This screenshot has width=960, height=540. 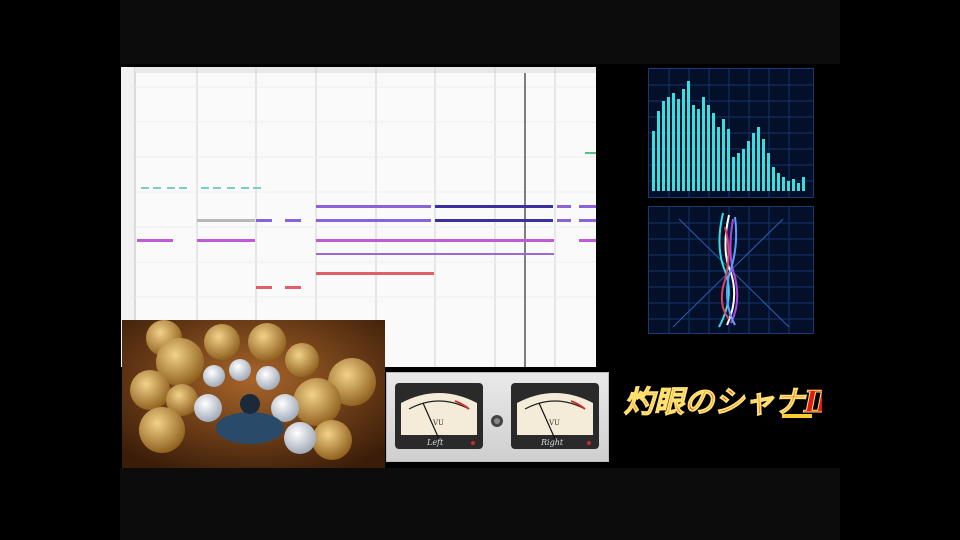 I want to click on vu-left-label: Left, so click(x=435, y=442).